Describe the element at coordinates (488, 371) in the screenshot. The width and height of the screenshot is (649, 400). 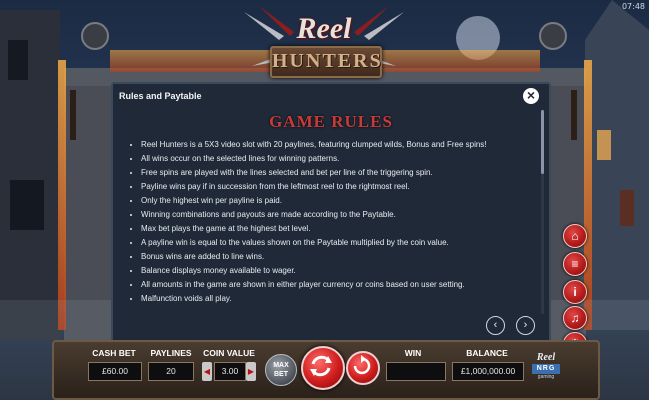
I see `balance-value: £1,000,000.00` at that location.